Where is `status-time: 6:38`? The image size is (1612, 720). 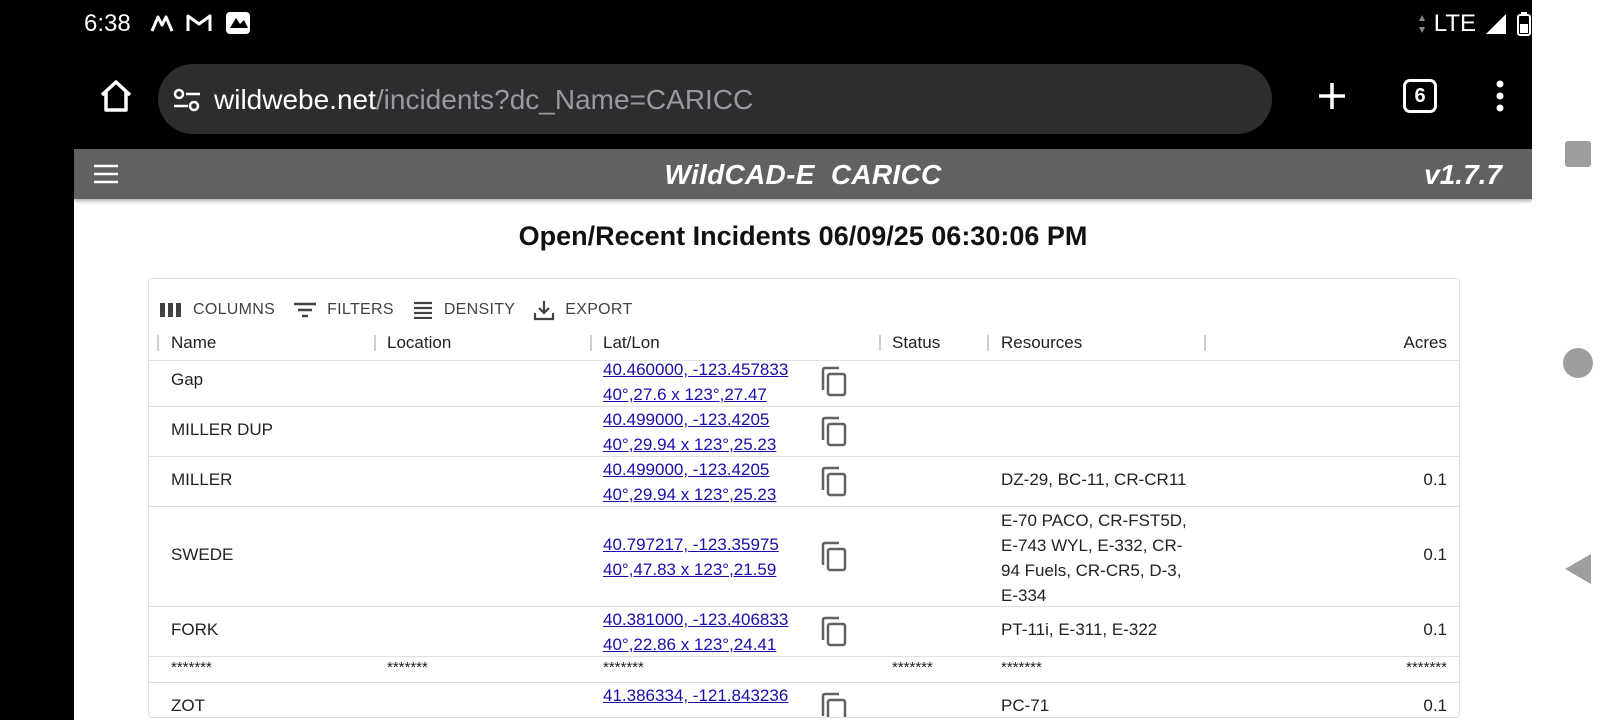 status-time: 6:38 is located at coordinates (107, 23).